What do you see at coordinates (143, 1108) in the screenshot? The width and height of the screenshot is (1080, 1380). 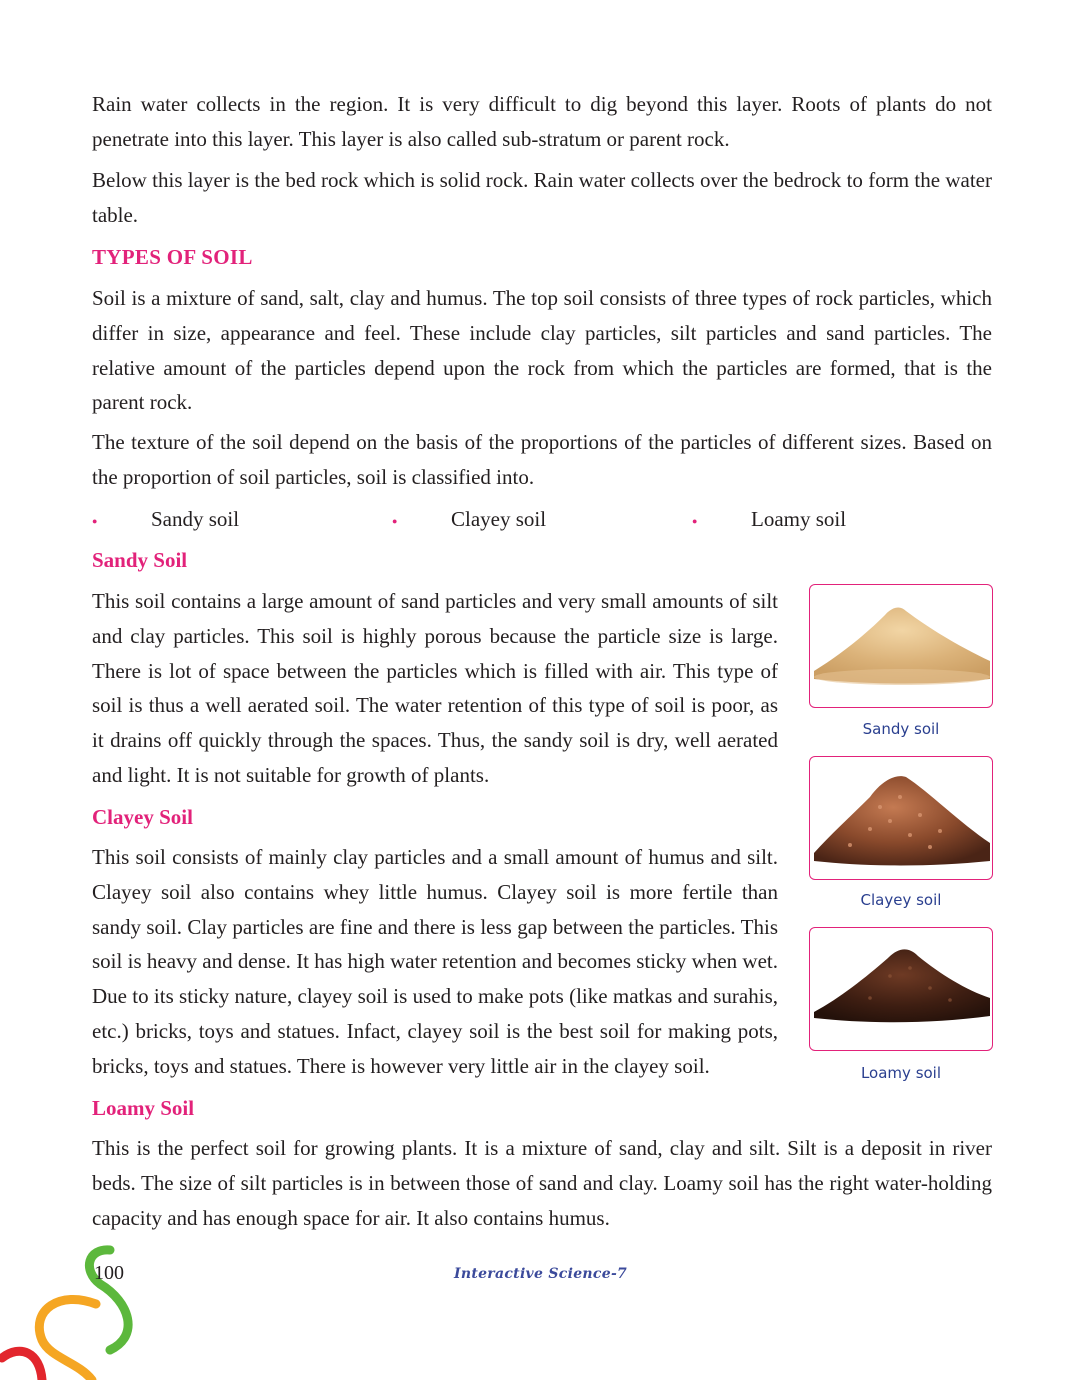 I see `loamy-soil-heading: Loamy Soil` at bounding box center [143, 1108].